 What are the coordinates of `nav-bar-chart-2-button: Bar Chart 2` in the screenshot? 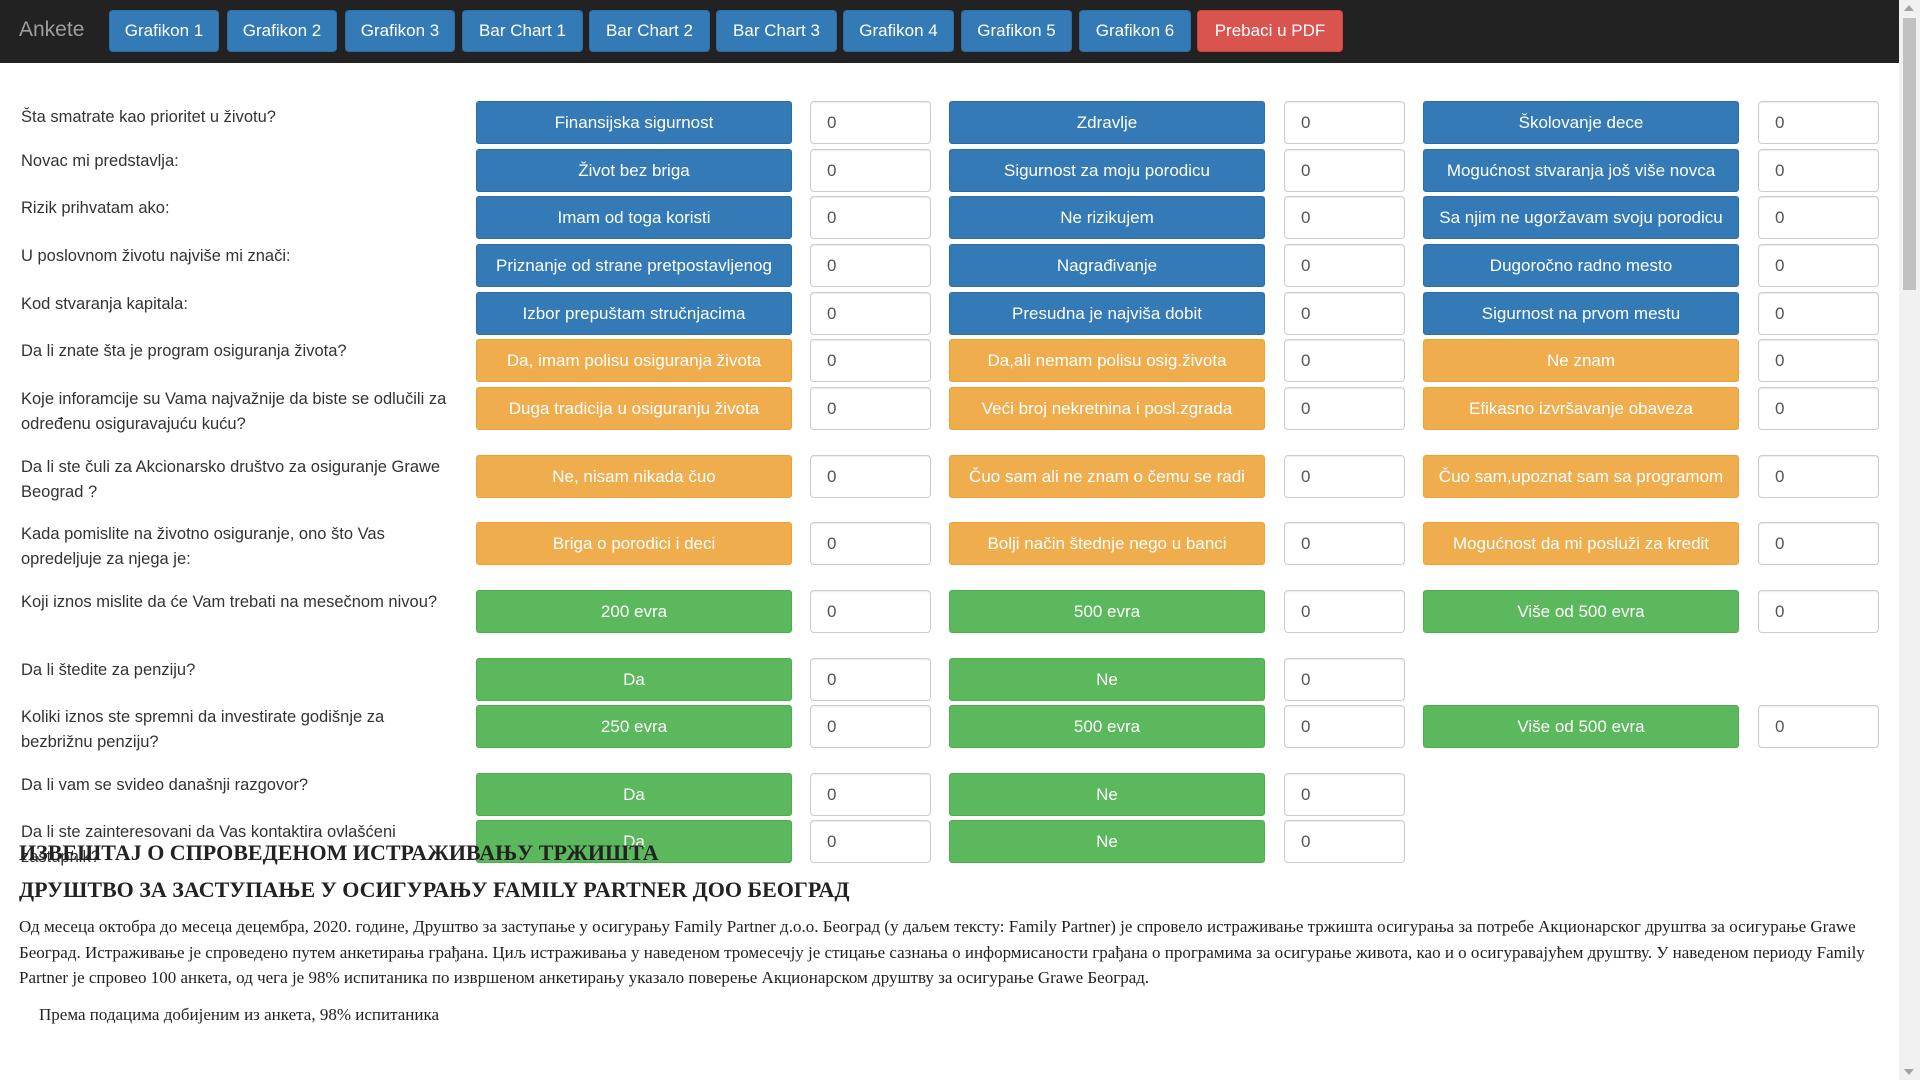 It's located at (649, 31).